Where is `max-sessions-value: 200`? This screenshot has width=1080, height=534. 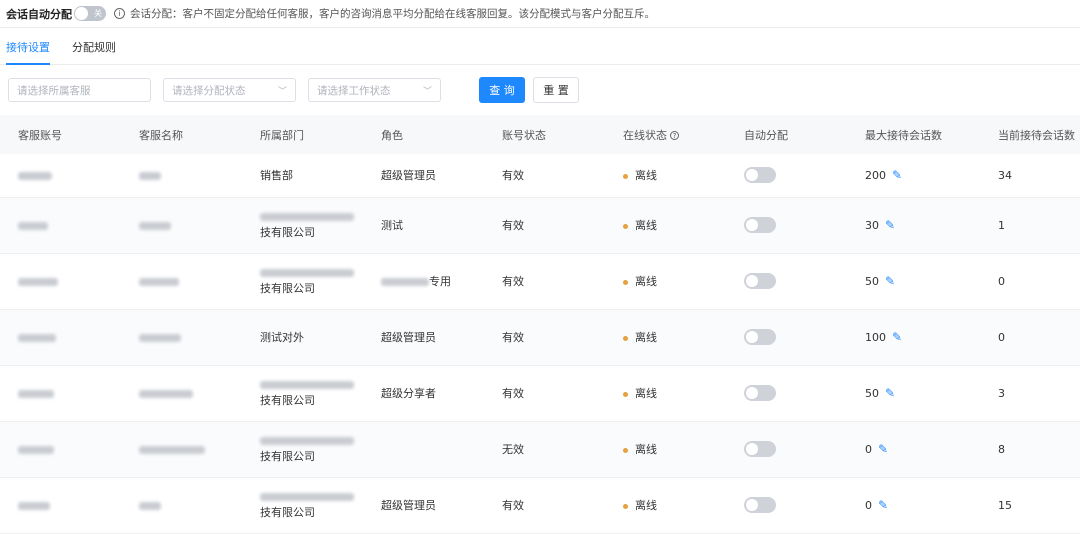
max-sessions-value: 200 is located at coordinates (875, 176).